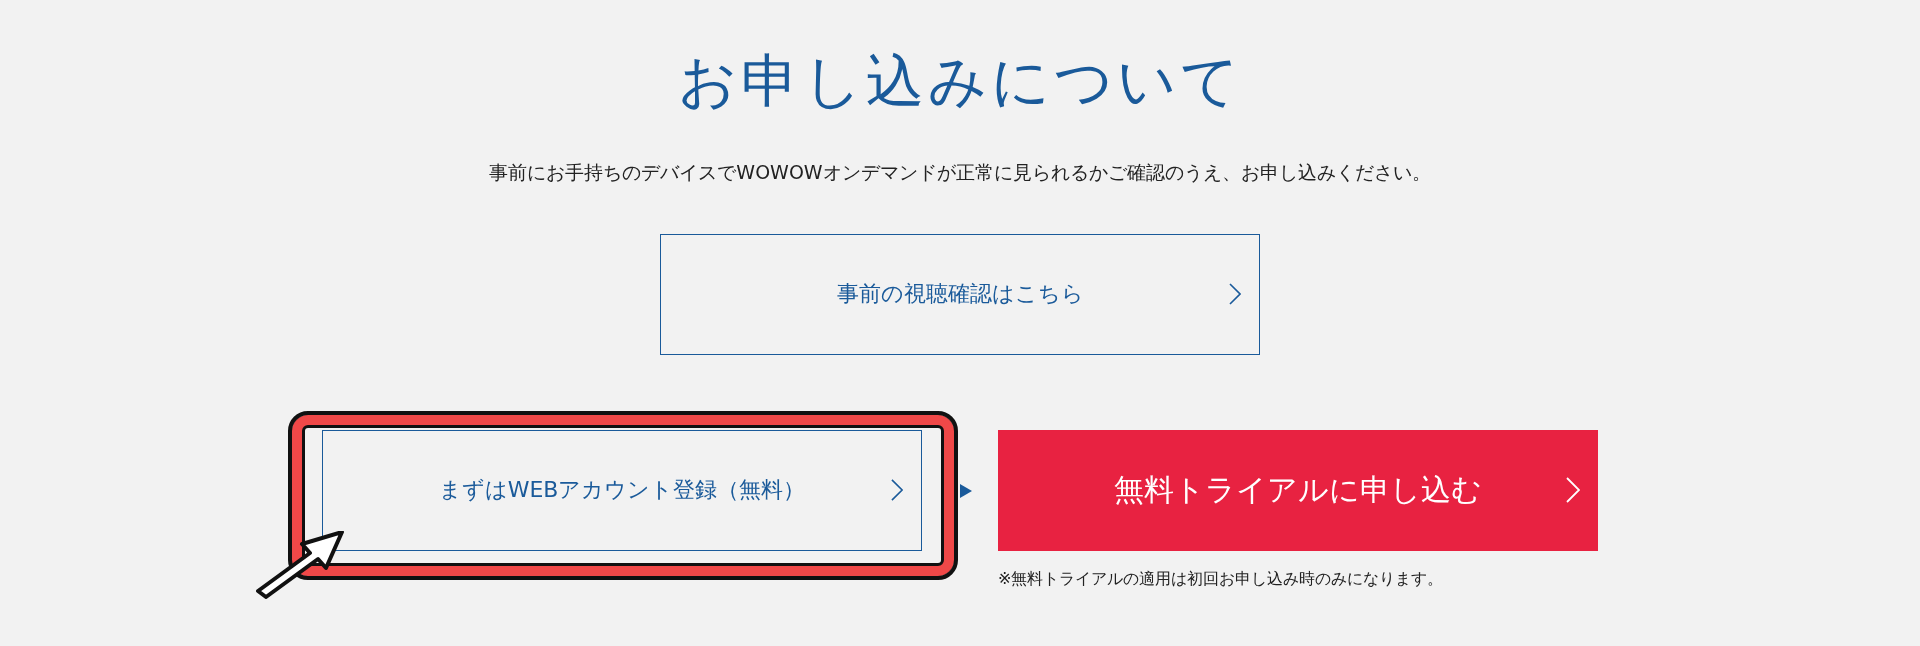 The width and height of the screenshot is (1920, 646). What do you see at coordinates (960, 172) in the screenshot?
I see `intro-text: 事前にお手持ちのデバイスでWOWOWオンデマンドが正常に見られるかご確認のうえ、お申し込みください。` at bounding box center [960, 172].